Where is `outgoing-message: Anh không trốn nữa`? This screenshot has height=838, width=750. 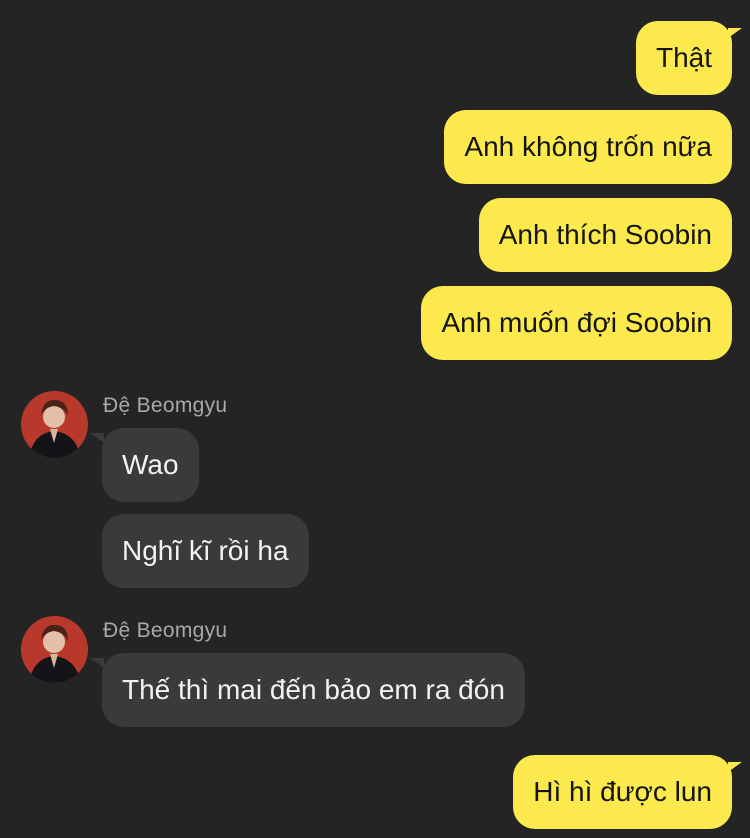 outgoing-message: Anh không trốn nữa is located at coordinates (588, 147).